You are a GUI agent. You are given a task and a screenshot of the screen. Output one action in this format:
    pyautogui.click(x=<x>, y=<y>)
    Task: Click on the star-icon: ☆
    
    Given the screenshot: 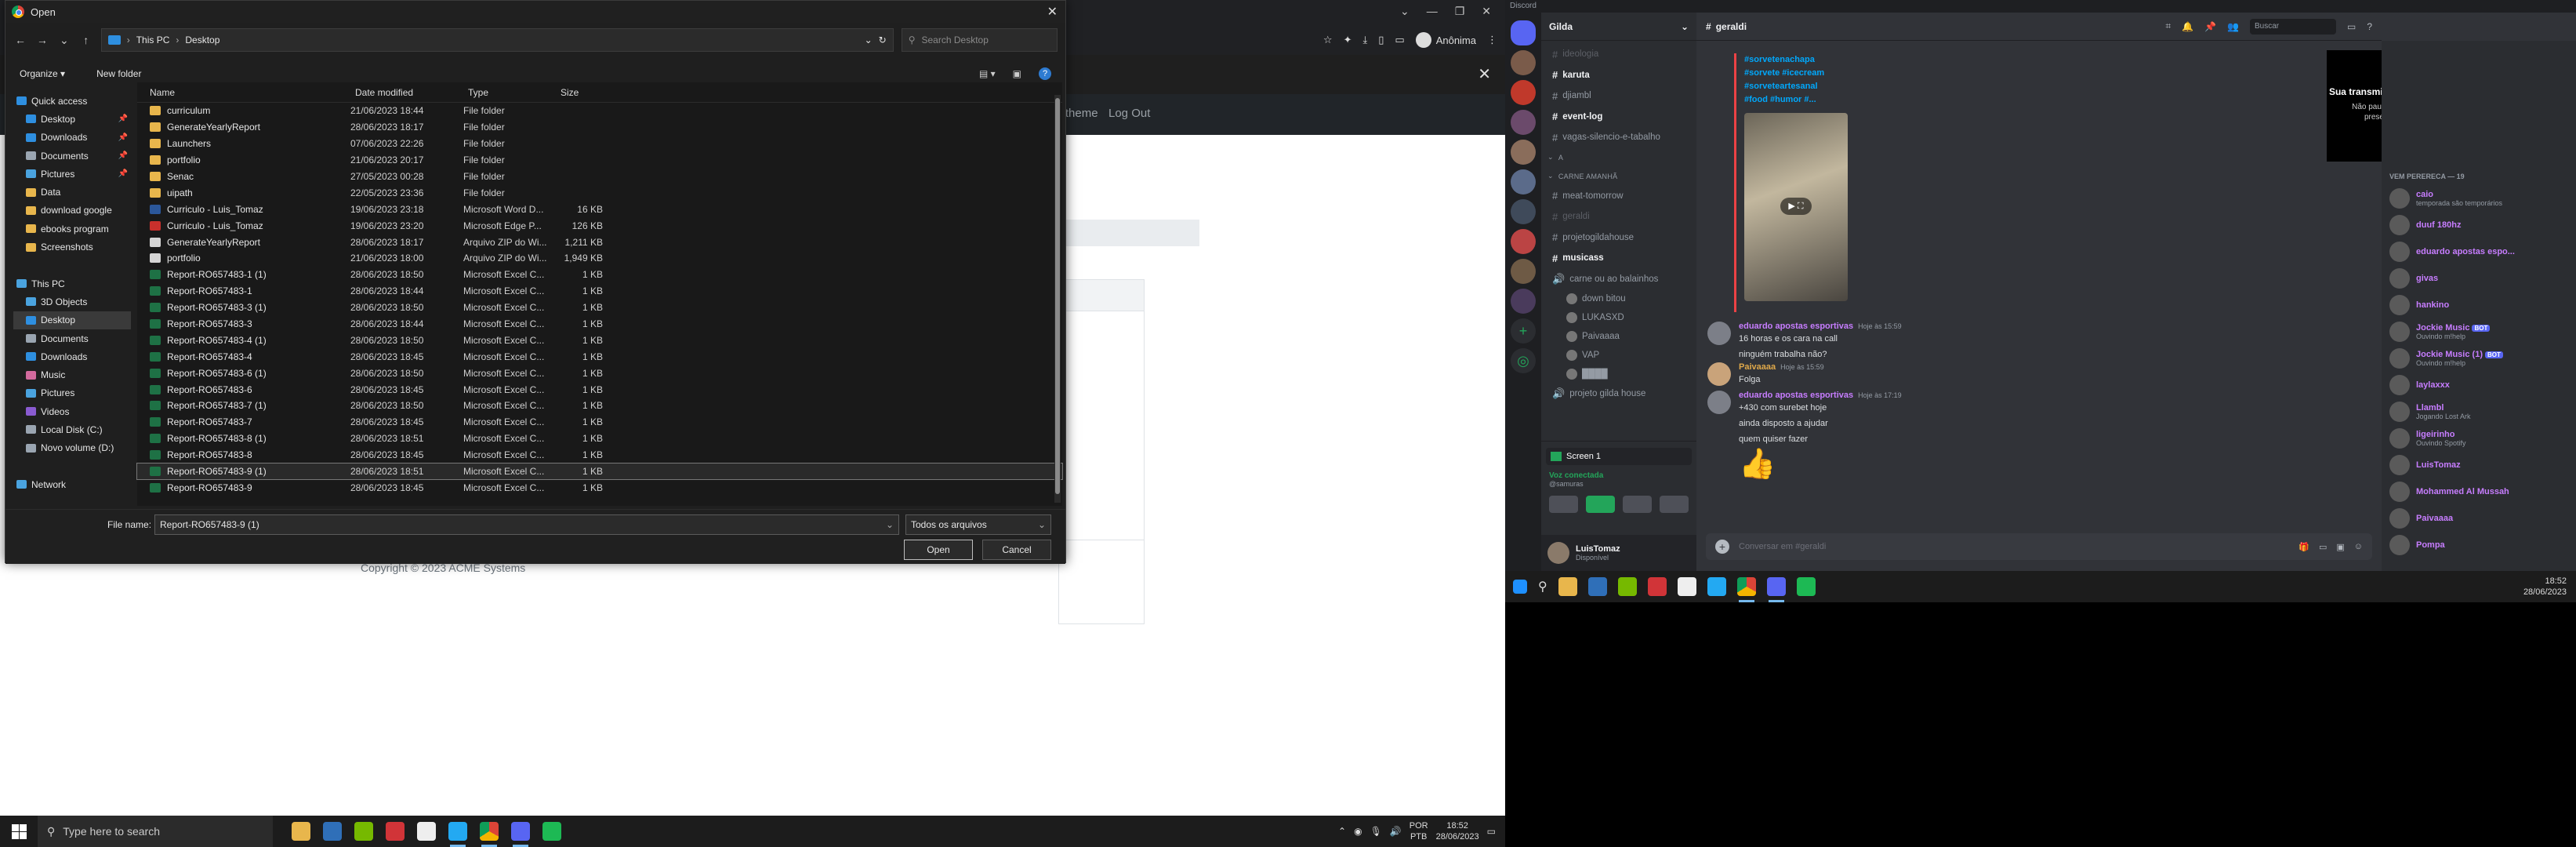 What is the action you would take?
    pyautogui.click(x=1328, y=40)
    